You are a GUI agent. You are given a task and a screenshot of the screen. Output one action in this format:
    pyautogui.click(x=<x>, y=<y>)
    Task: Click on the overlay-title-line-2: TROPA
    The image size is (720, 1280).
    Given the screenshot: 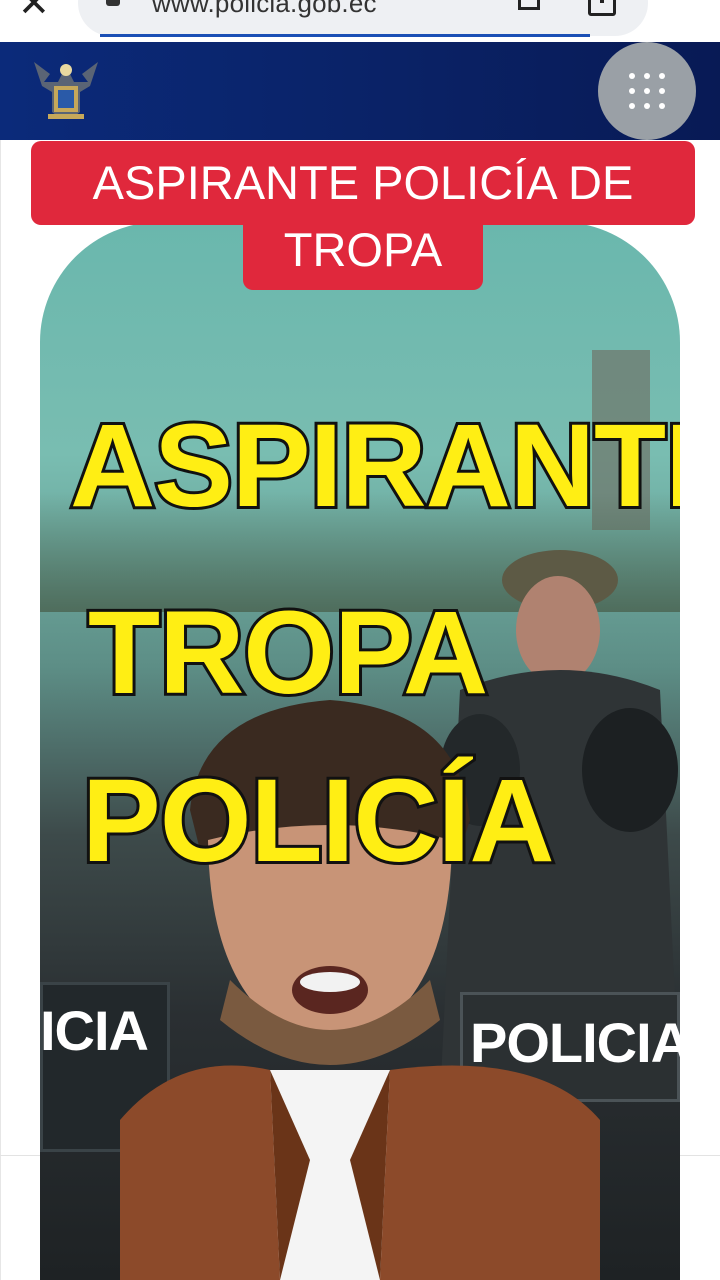 What is the action you would take?
    pyautogui.click(x=288, y=653)
    